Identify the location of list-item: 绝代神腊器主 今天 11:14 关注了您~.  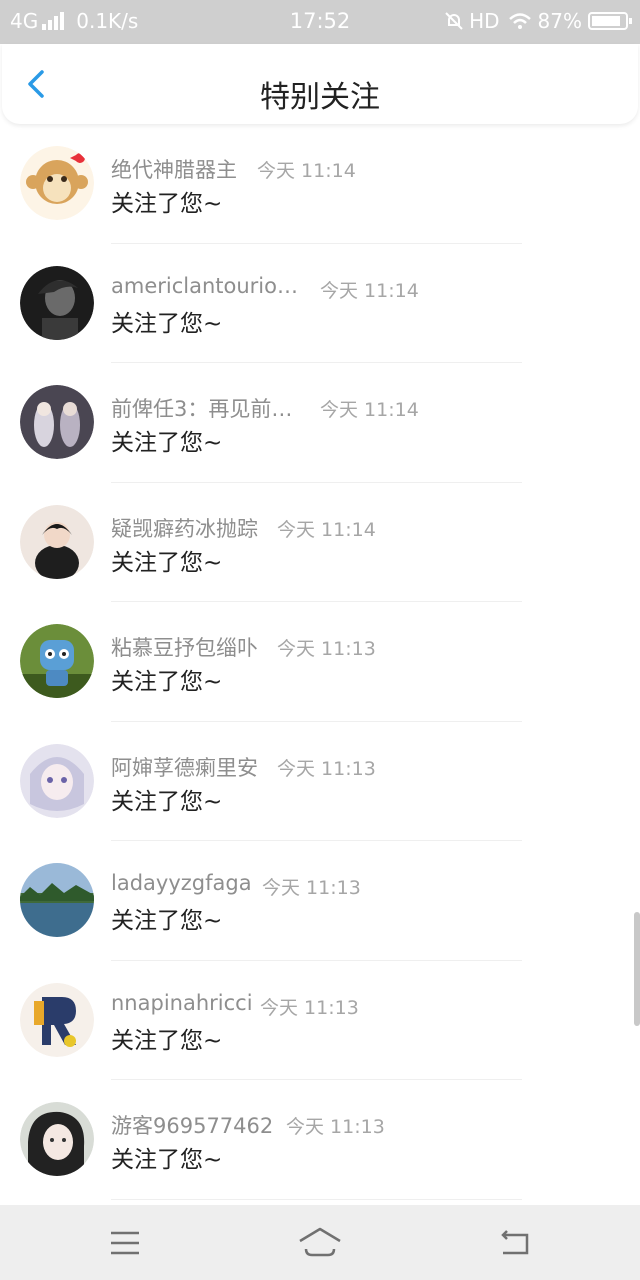
(320, 184).